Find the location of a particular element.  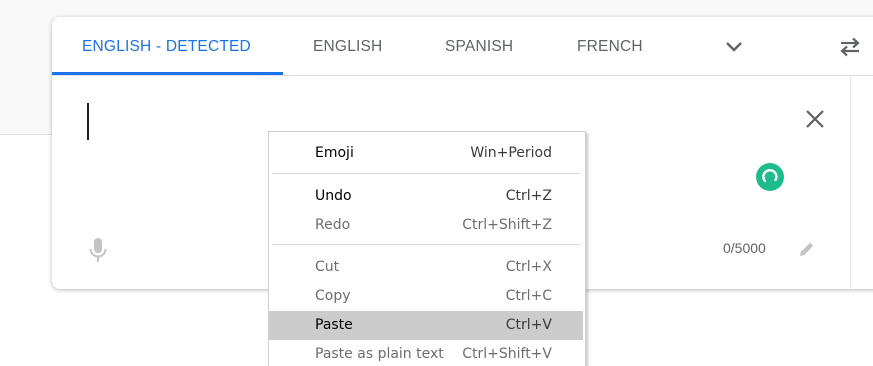

menu-item-shortcut: Ctrl+V is located at coordinates (528, 325).